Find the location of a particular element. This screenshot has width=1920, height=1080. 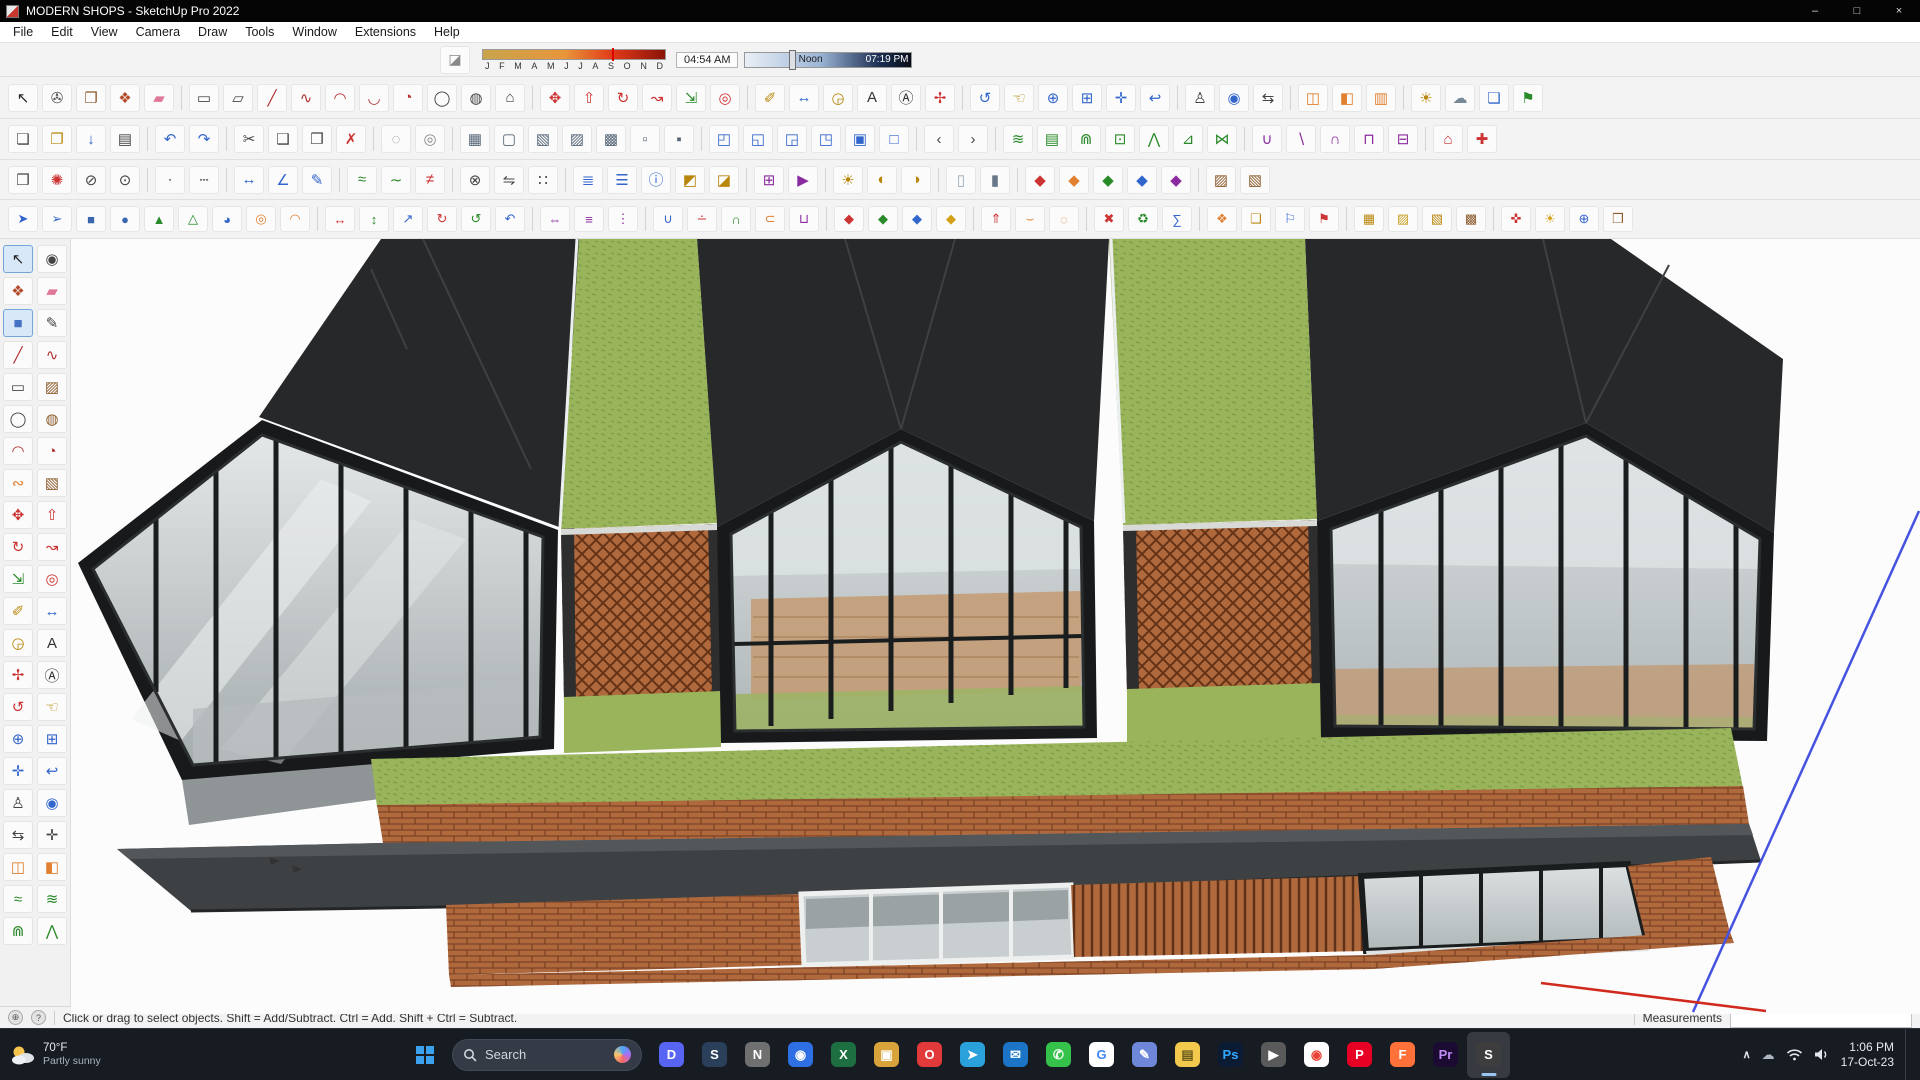

app-pinterest: P is located at coordinates (1359, 1055).